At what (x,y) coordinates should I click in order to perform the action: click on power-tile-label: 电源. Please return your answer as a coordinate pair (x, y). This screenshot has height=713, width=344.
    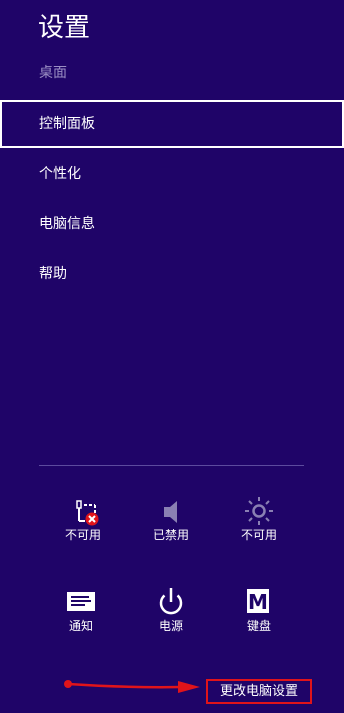
    Looking at the image, I should click on (170, 626).